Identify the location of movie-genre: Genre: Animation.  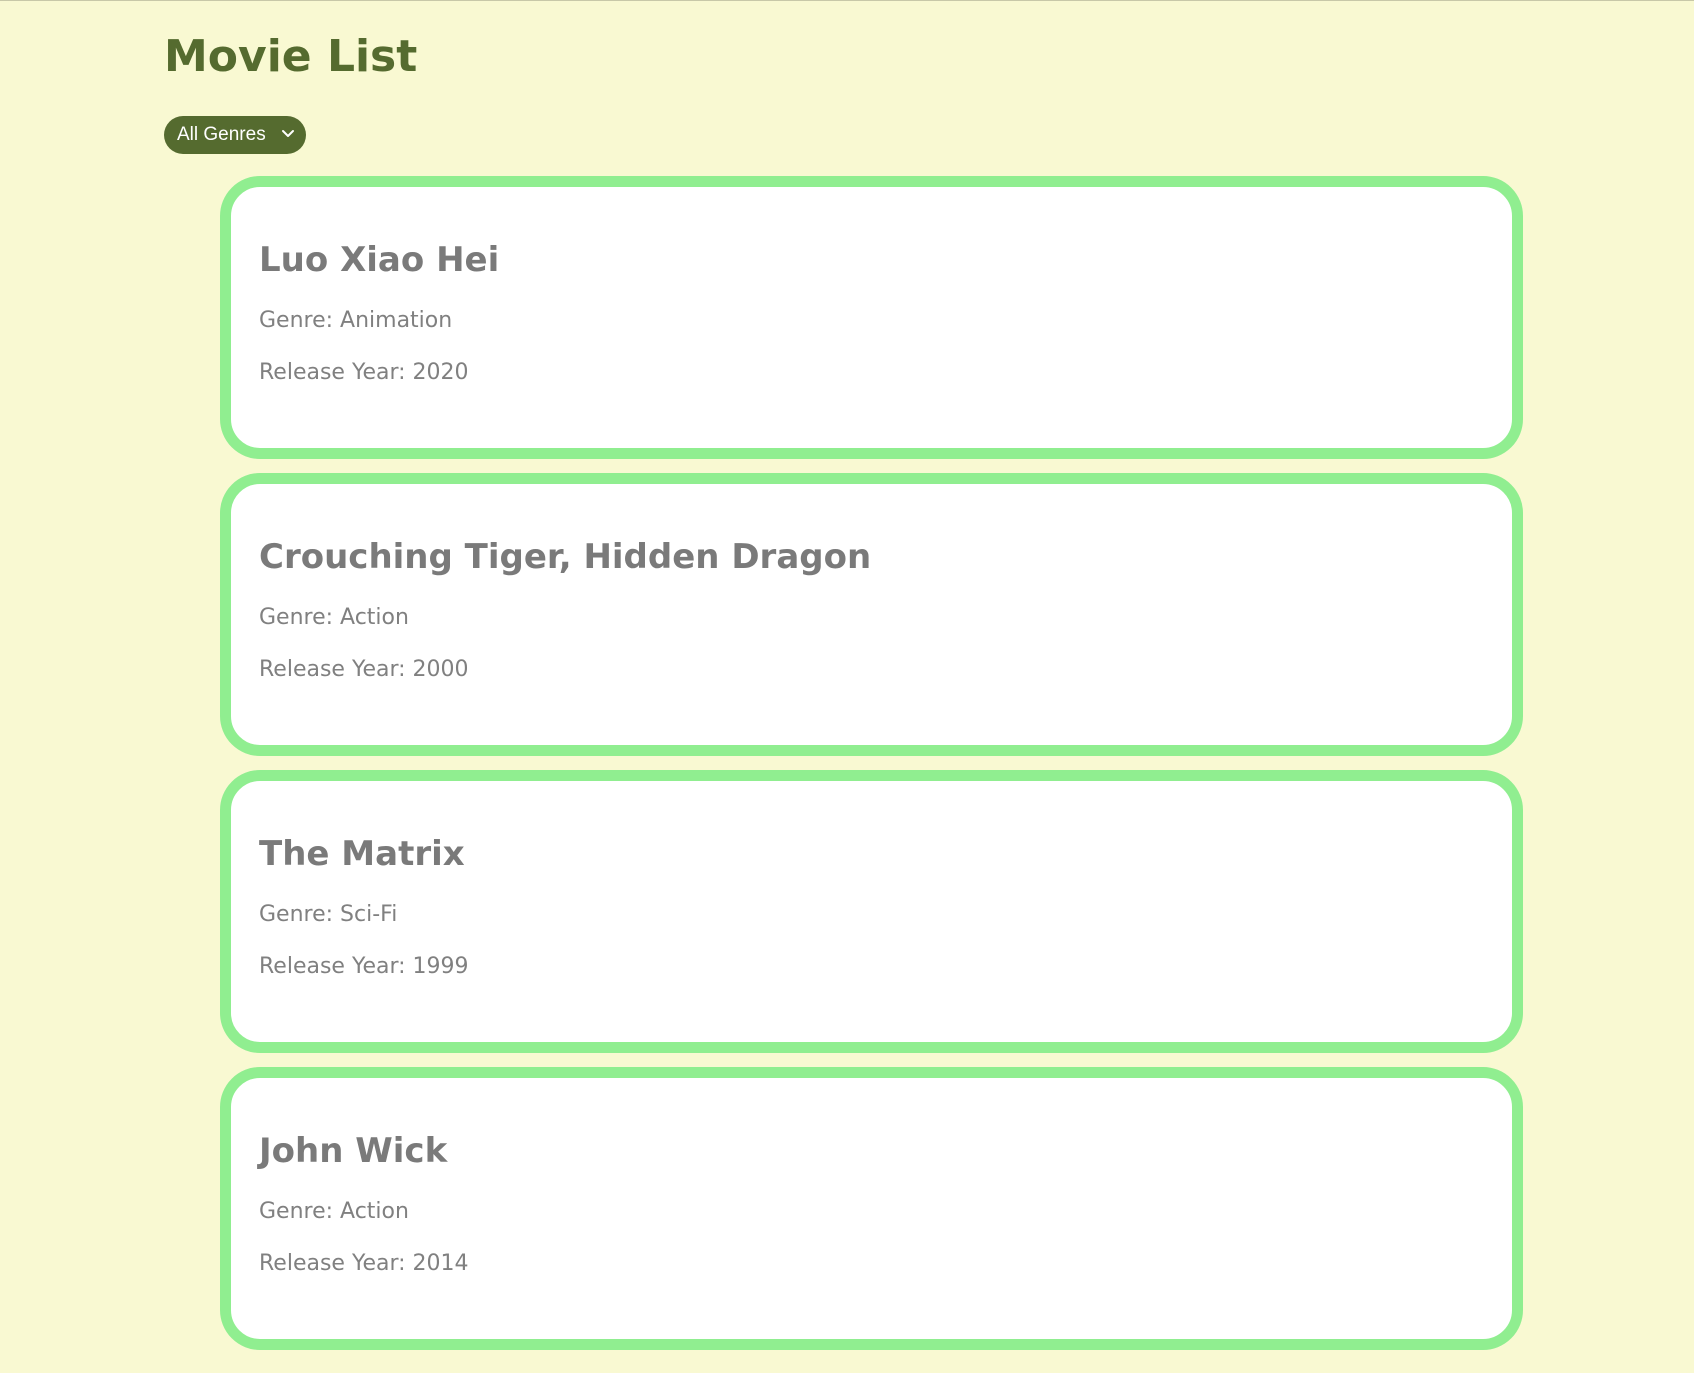
(356, 320).